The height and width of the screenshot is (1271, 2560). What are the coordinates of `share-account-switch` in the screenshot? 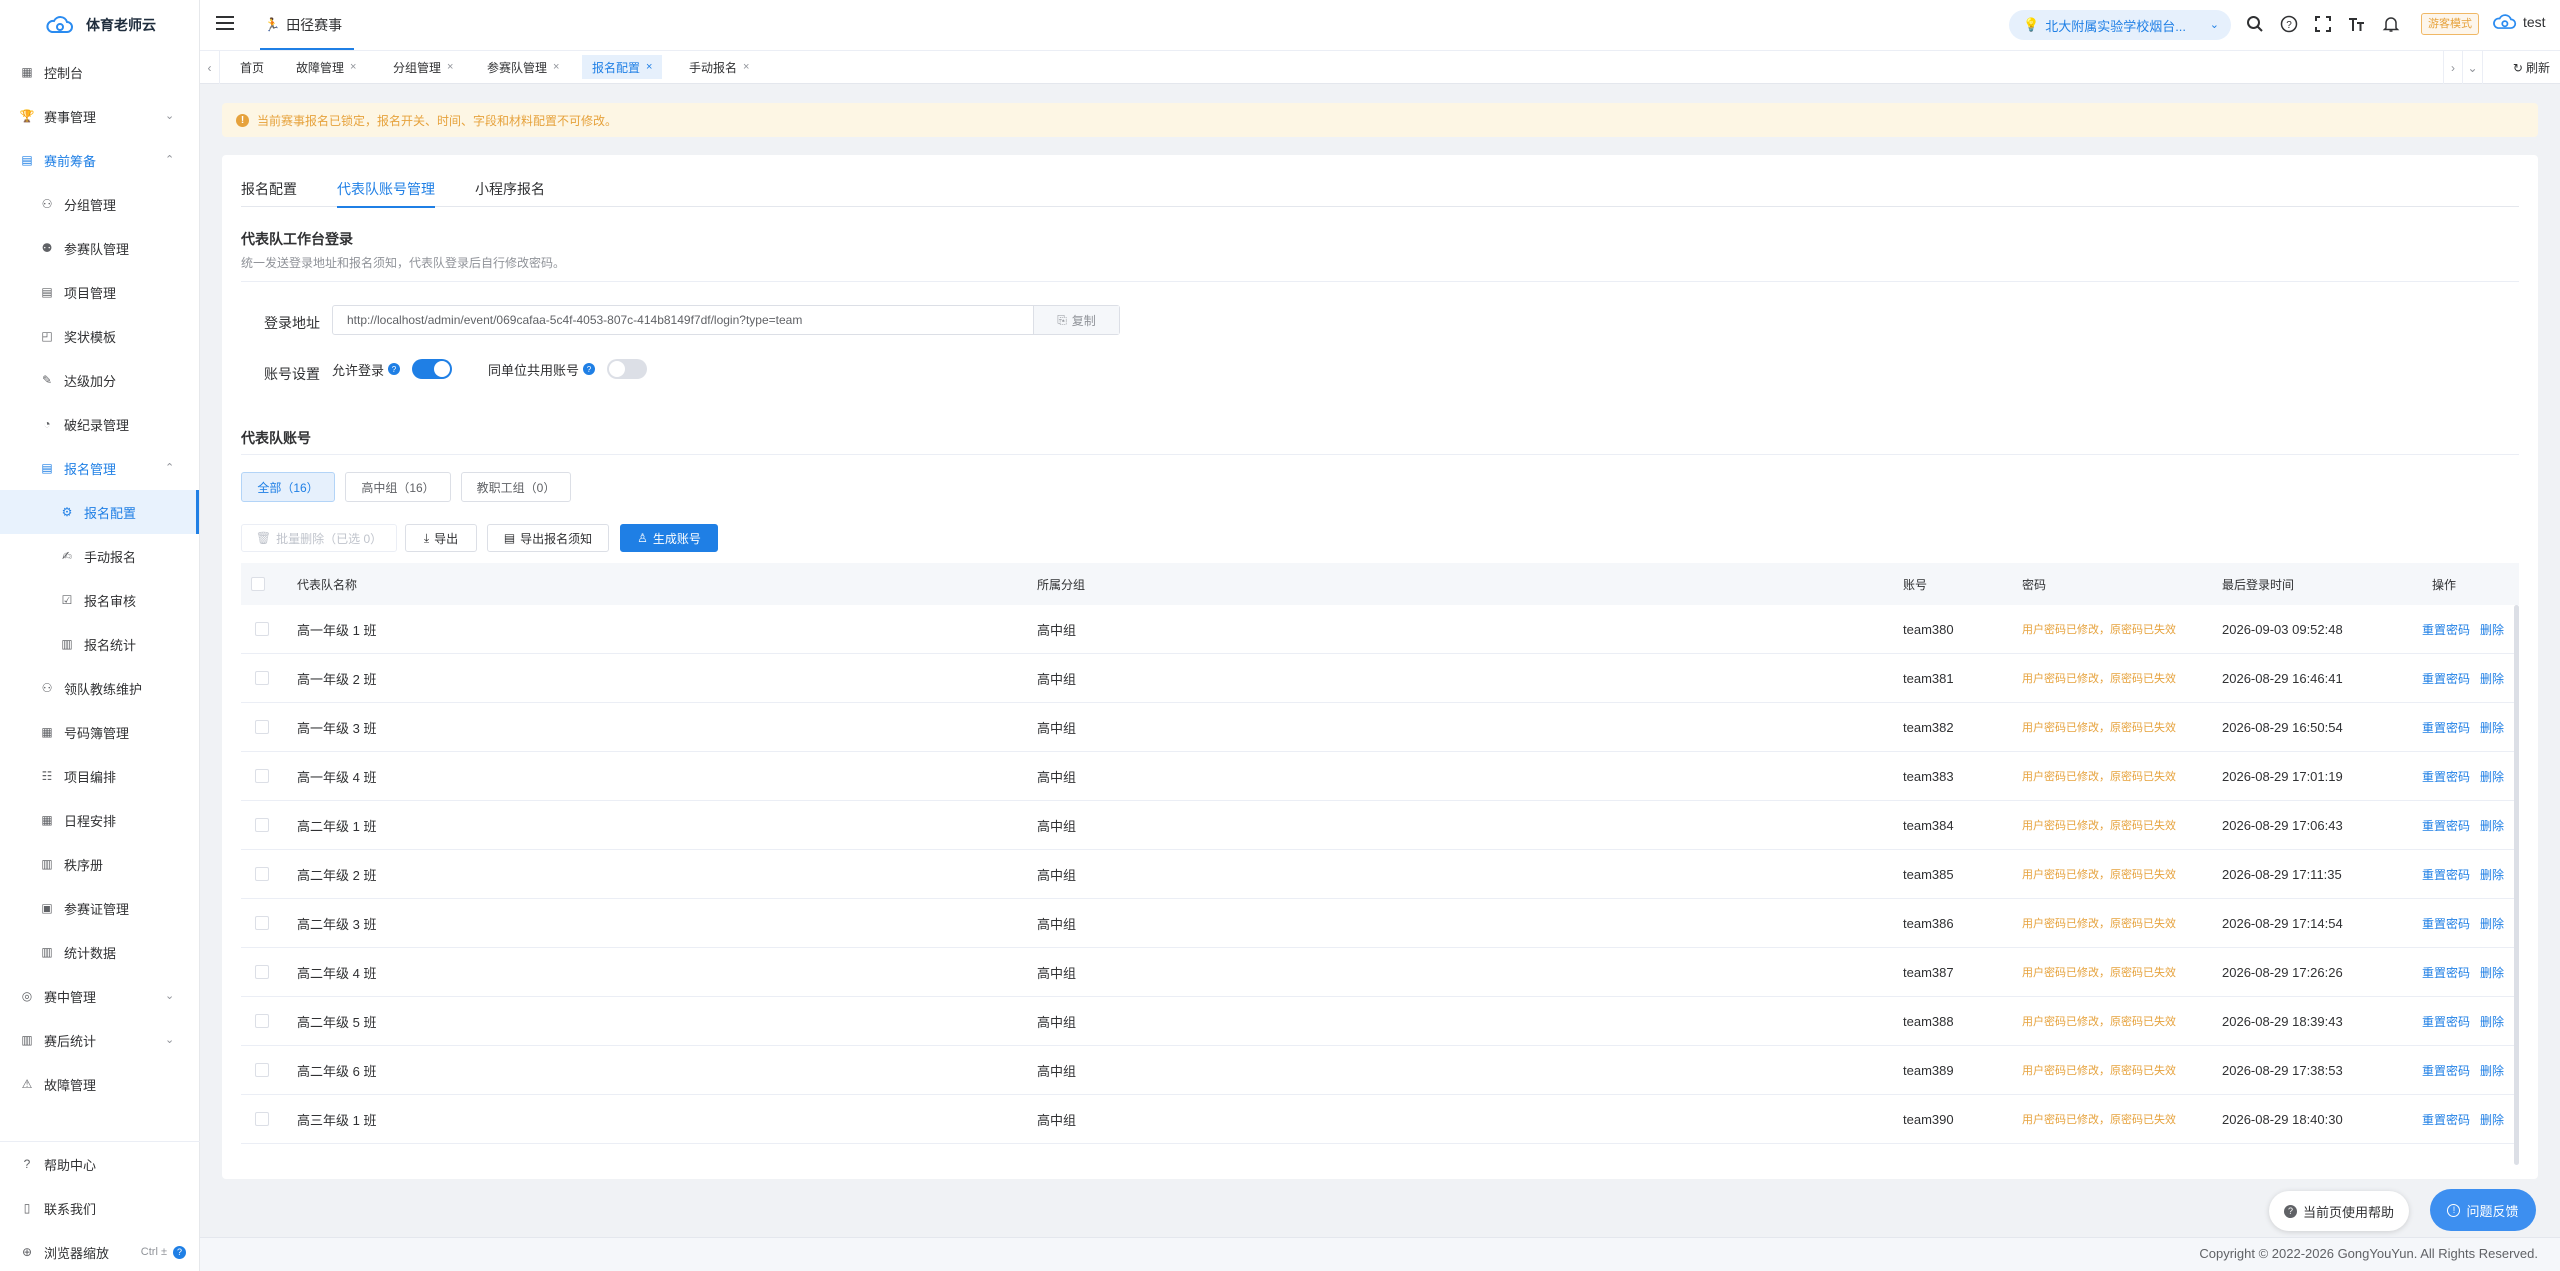 It's located at (627, 369).